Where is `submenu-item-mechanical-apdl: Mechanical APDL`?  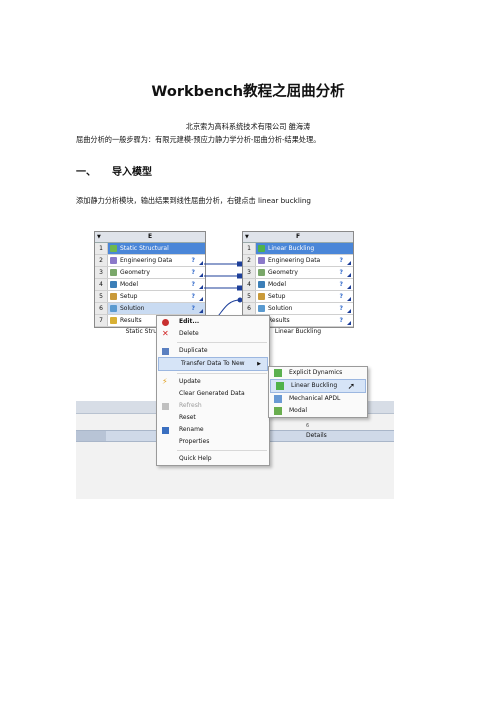
submenu-item-mechanical-apdl: Mechanical APDL is located at coordinates (318, 399).